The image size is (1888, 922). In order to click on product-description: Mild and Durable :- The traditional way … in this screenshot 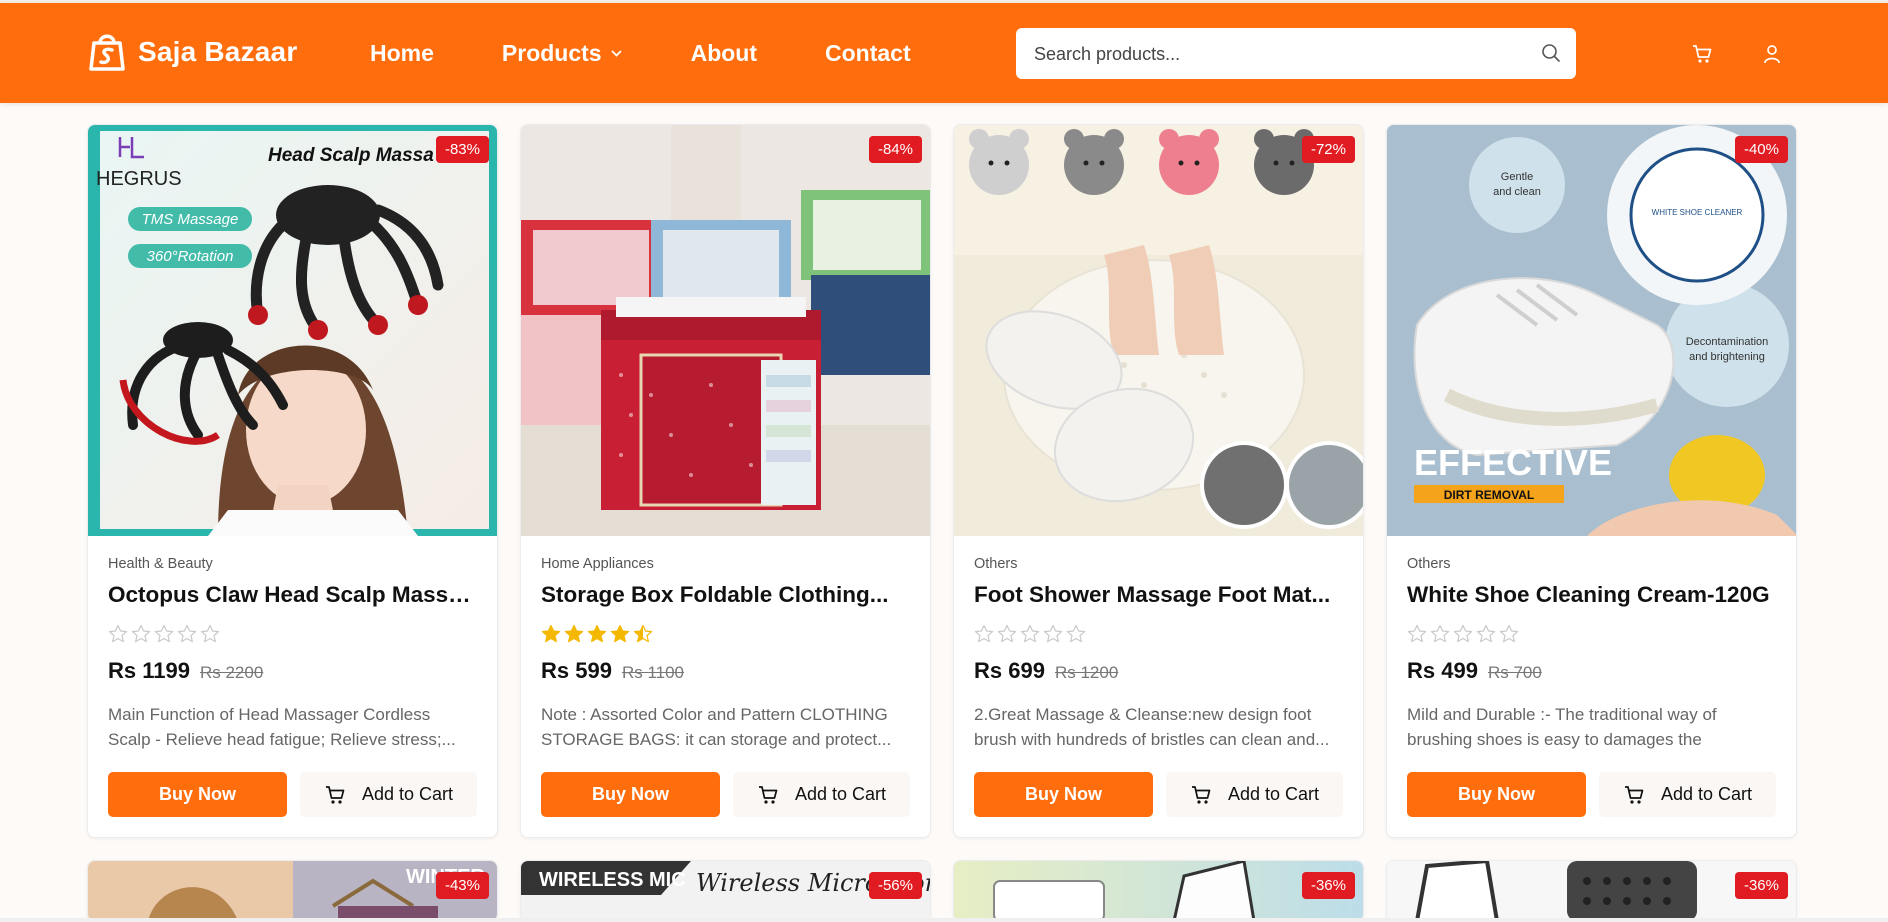, I will do `click(1562, 727)`.